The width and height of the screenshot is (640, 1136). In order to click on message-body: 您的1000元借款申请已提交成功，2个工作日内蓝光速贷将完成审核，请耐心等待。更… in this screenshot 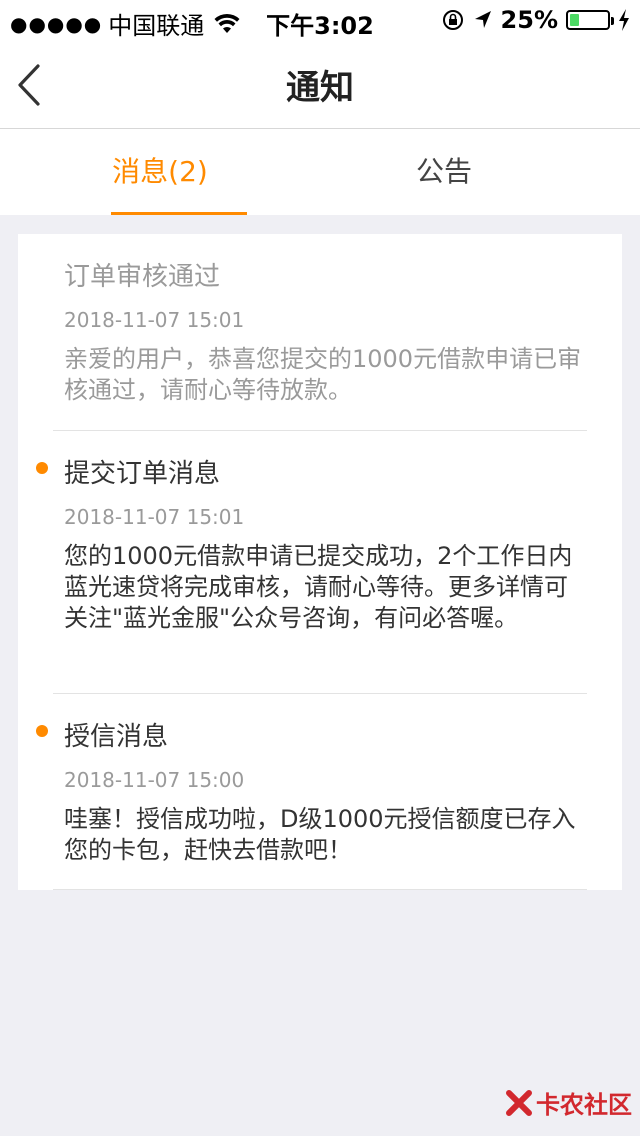, I will do `click(318, 587)`.